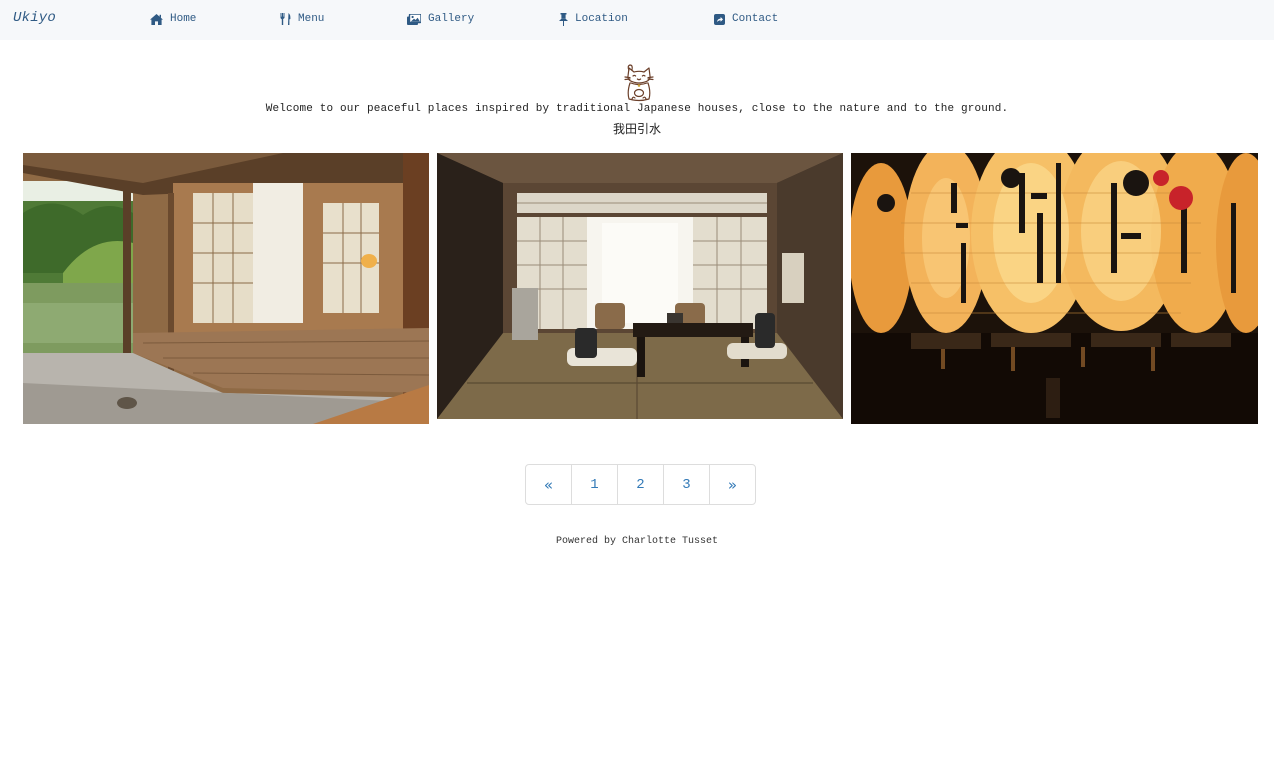 This screenshot has width=1274, height=774. Describe the element at coordinates (732, 484) in the screenshot. I see `pagination-next-button: »` at that location.